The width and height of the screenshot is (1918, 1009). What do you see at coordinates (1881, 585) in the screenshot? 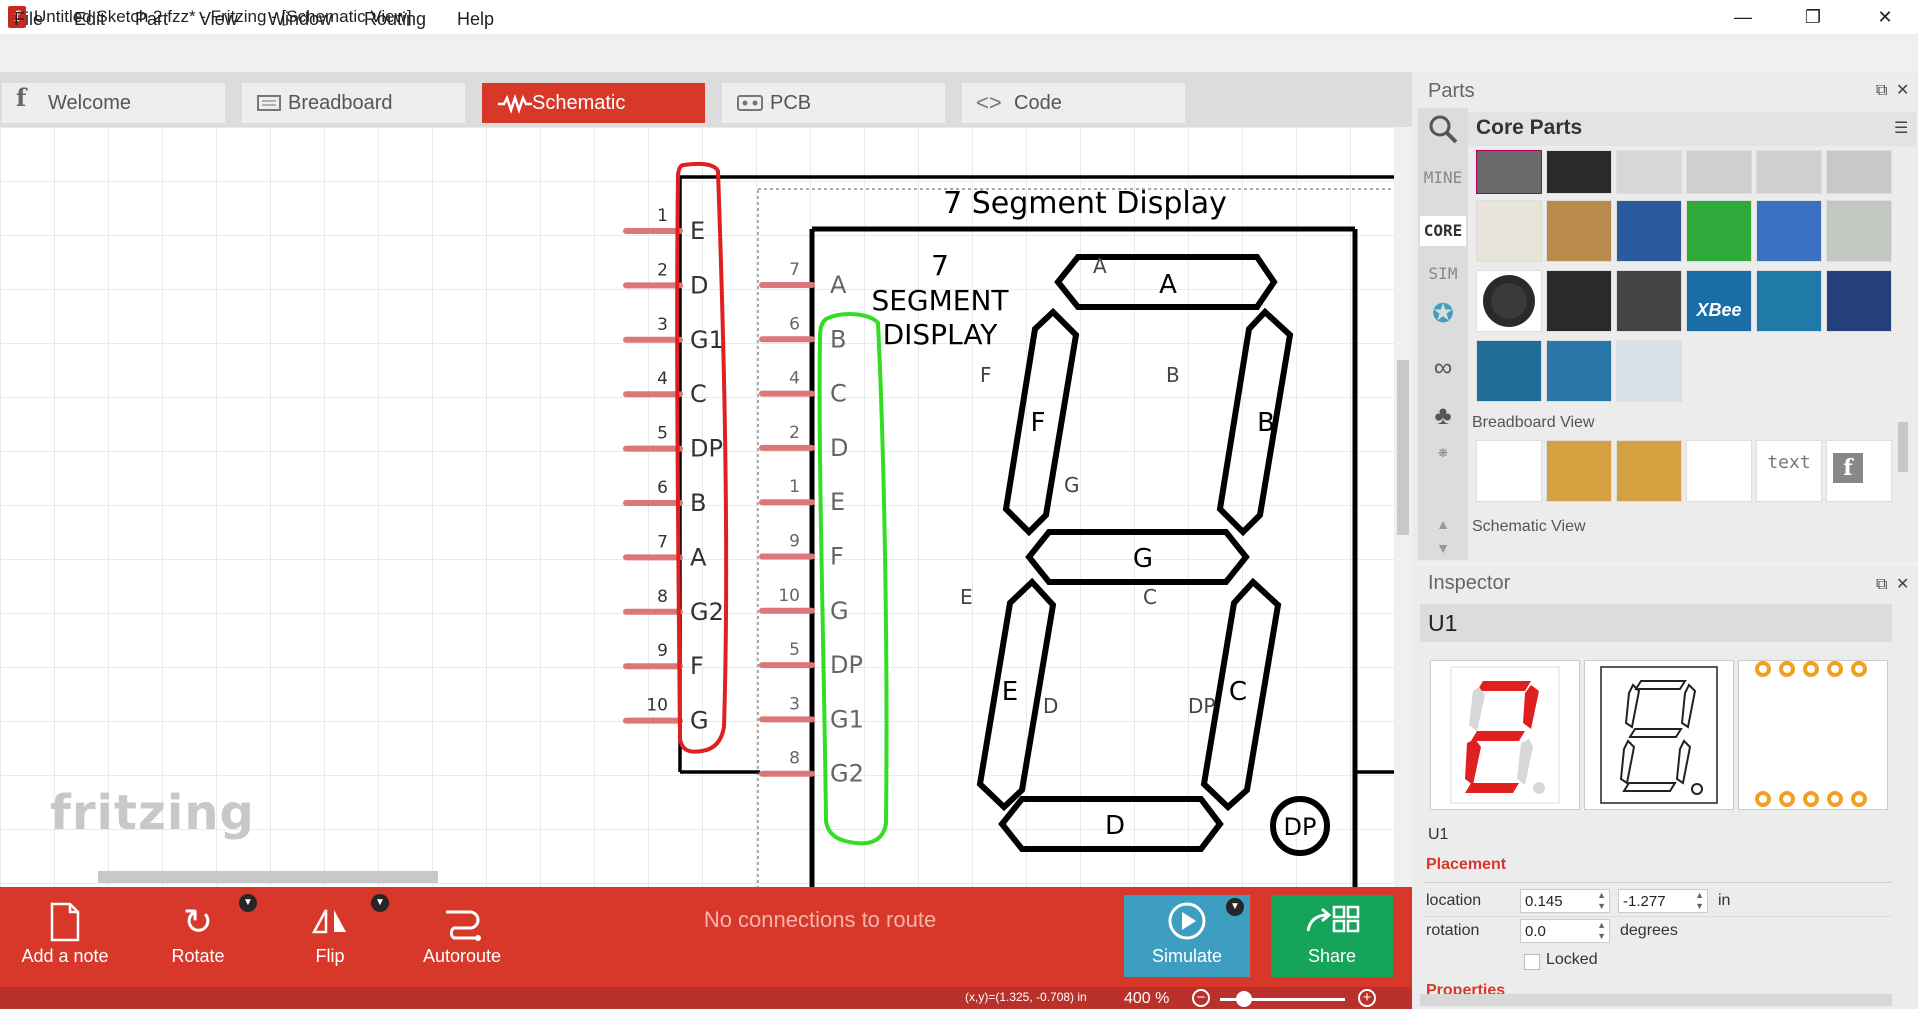
I see `inspector-float-icon: ⧉` at bounding box center [1881, 585].